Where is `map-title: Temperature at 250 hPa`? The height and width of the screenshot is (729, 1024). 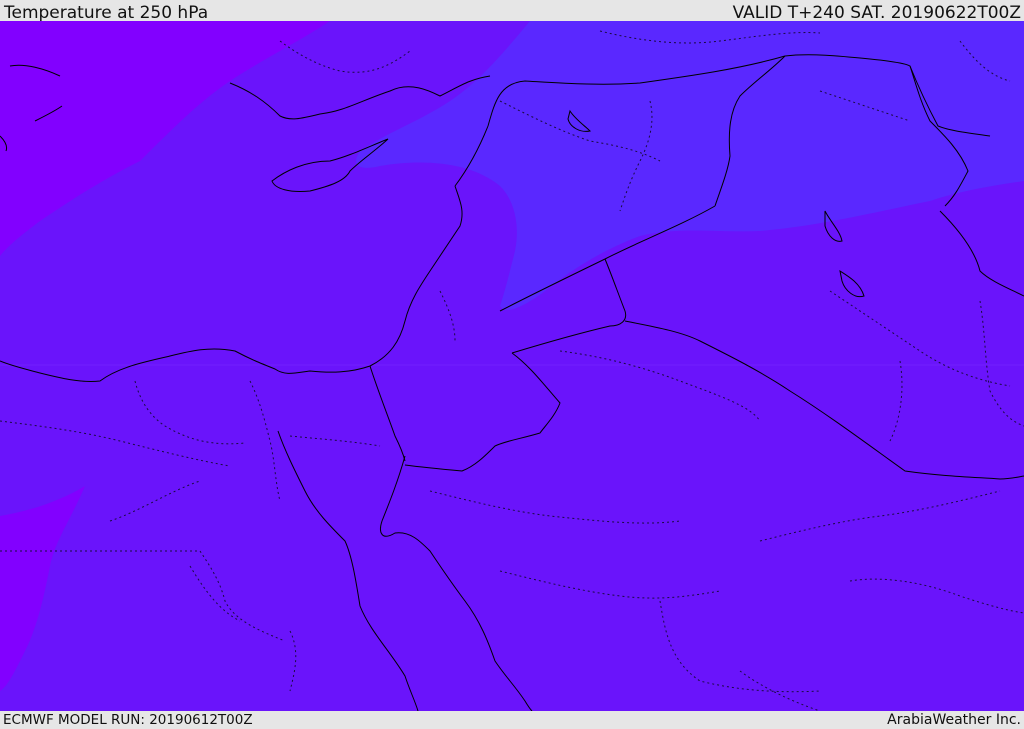
map-title: Temperature at 250 hPa is located at coordinates (106, 13).